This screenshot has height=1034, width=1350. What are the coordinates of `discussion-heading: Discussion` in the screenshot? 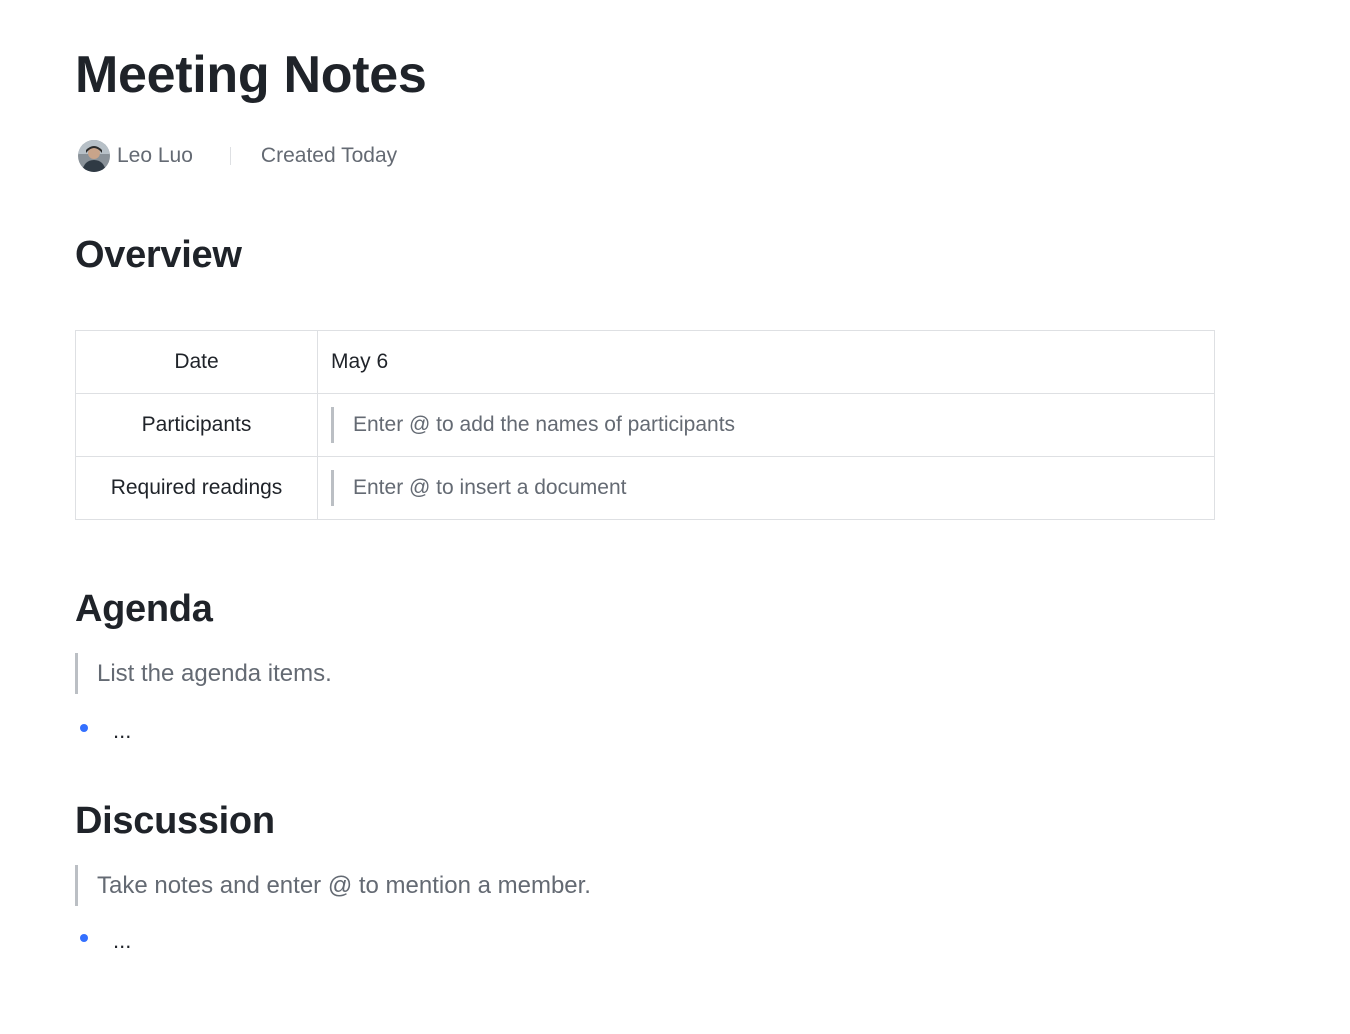 It's located at (175, 821).